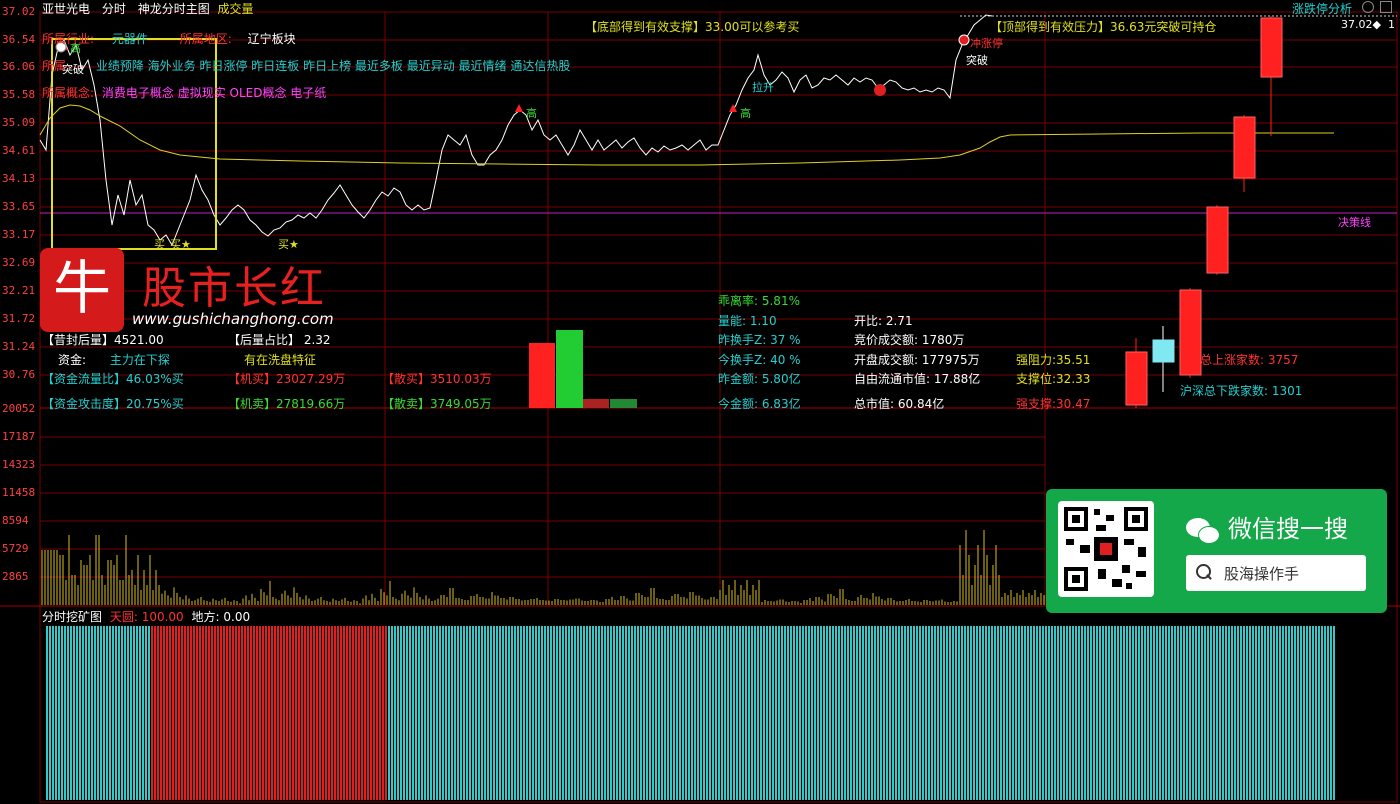  Describe the element at coordinates (1203, 530) in the screenshot. I see `wechat-icon` at that location.